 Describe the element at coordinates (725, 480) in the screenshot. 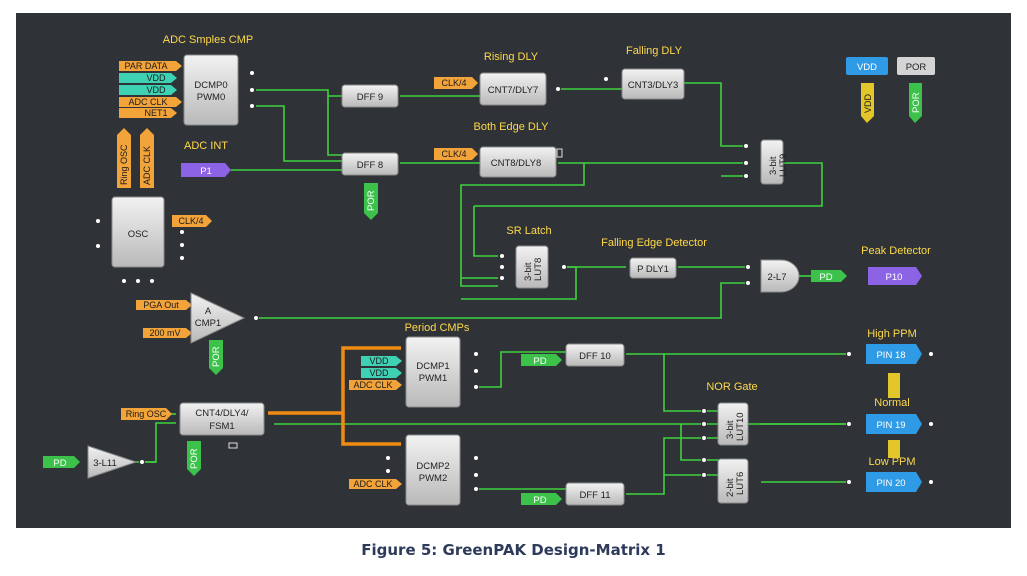

I see `block-lut6: 2-bit LUT6` at that location.